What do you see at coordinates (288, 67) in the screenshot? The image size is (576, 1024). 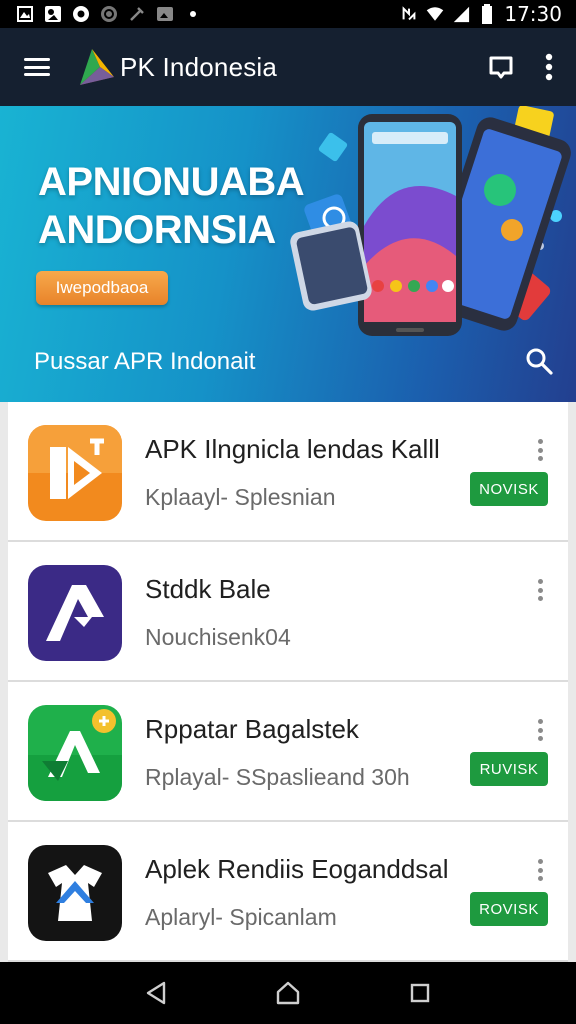 I see `app-bar: PK Indonesia` at bounding box center [288, 67].